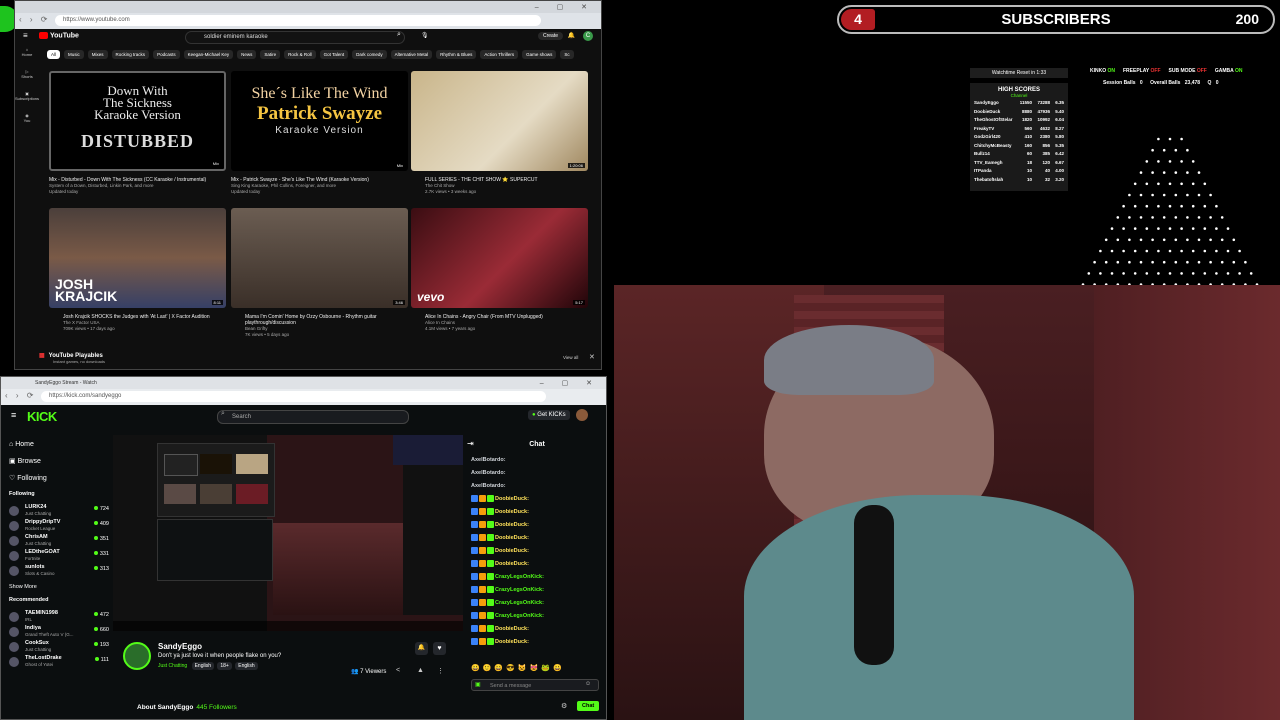  Describe the element at coordinates (420, 670) in the screenshot. I see `report-icon: ▲` at that location.